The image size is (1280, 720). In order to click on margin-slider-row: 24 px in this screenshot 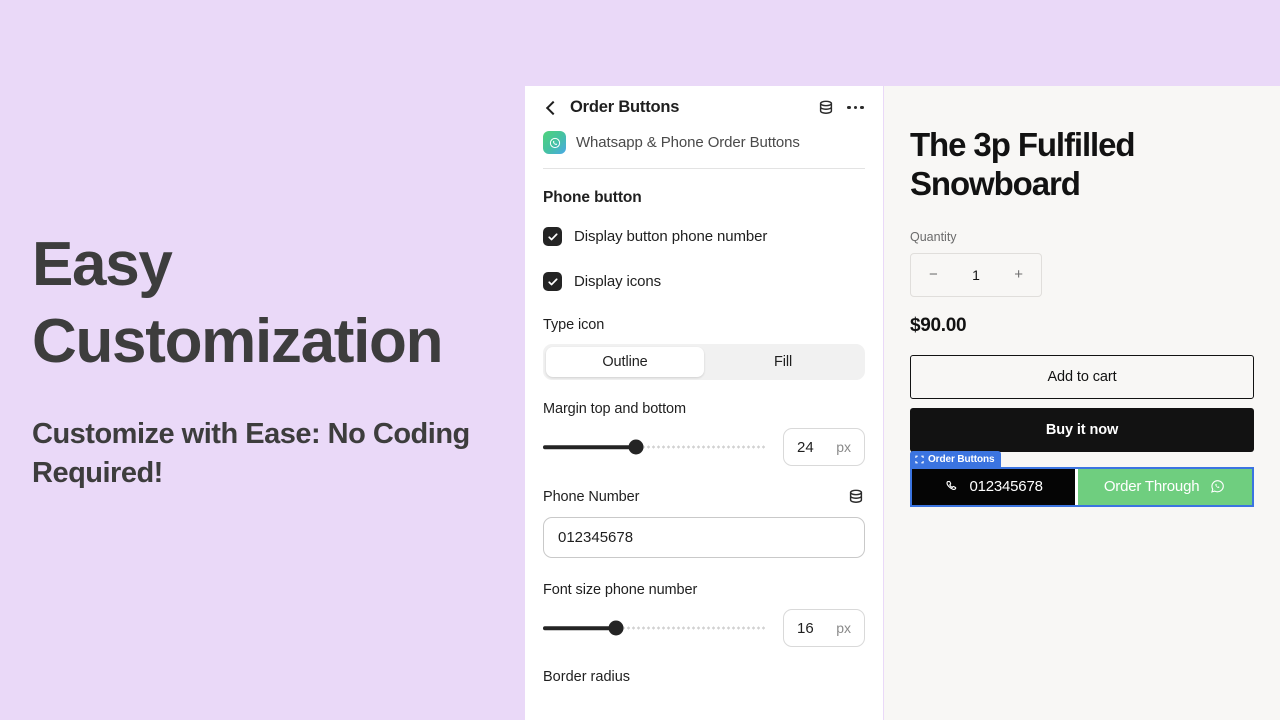, I will do `click(704, 447)`.